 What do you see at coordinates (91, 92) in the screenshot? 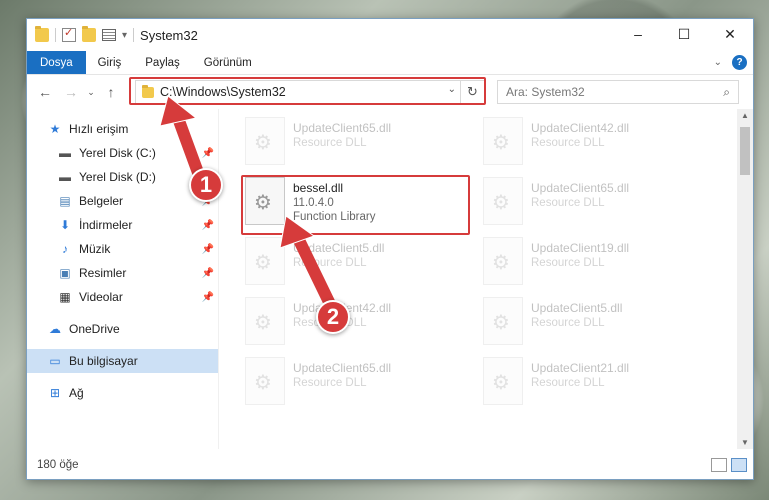
I see `recent-locations-icon: ⌄` at bounding box center [91, 92].